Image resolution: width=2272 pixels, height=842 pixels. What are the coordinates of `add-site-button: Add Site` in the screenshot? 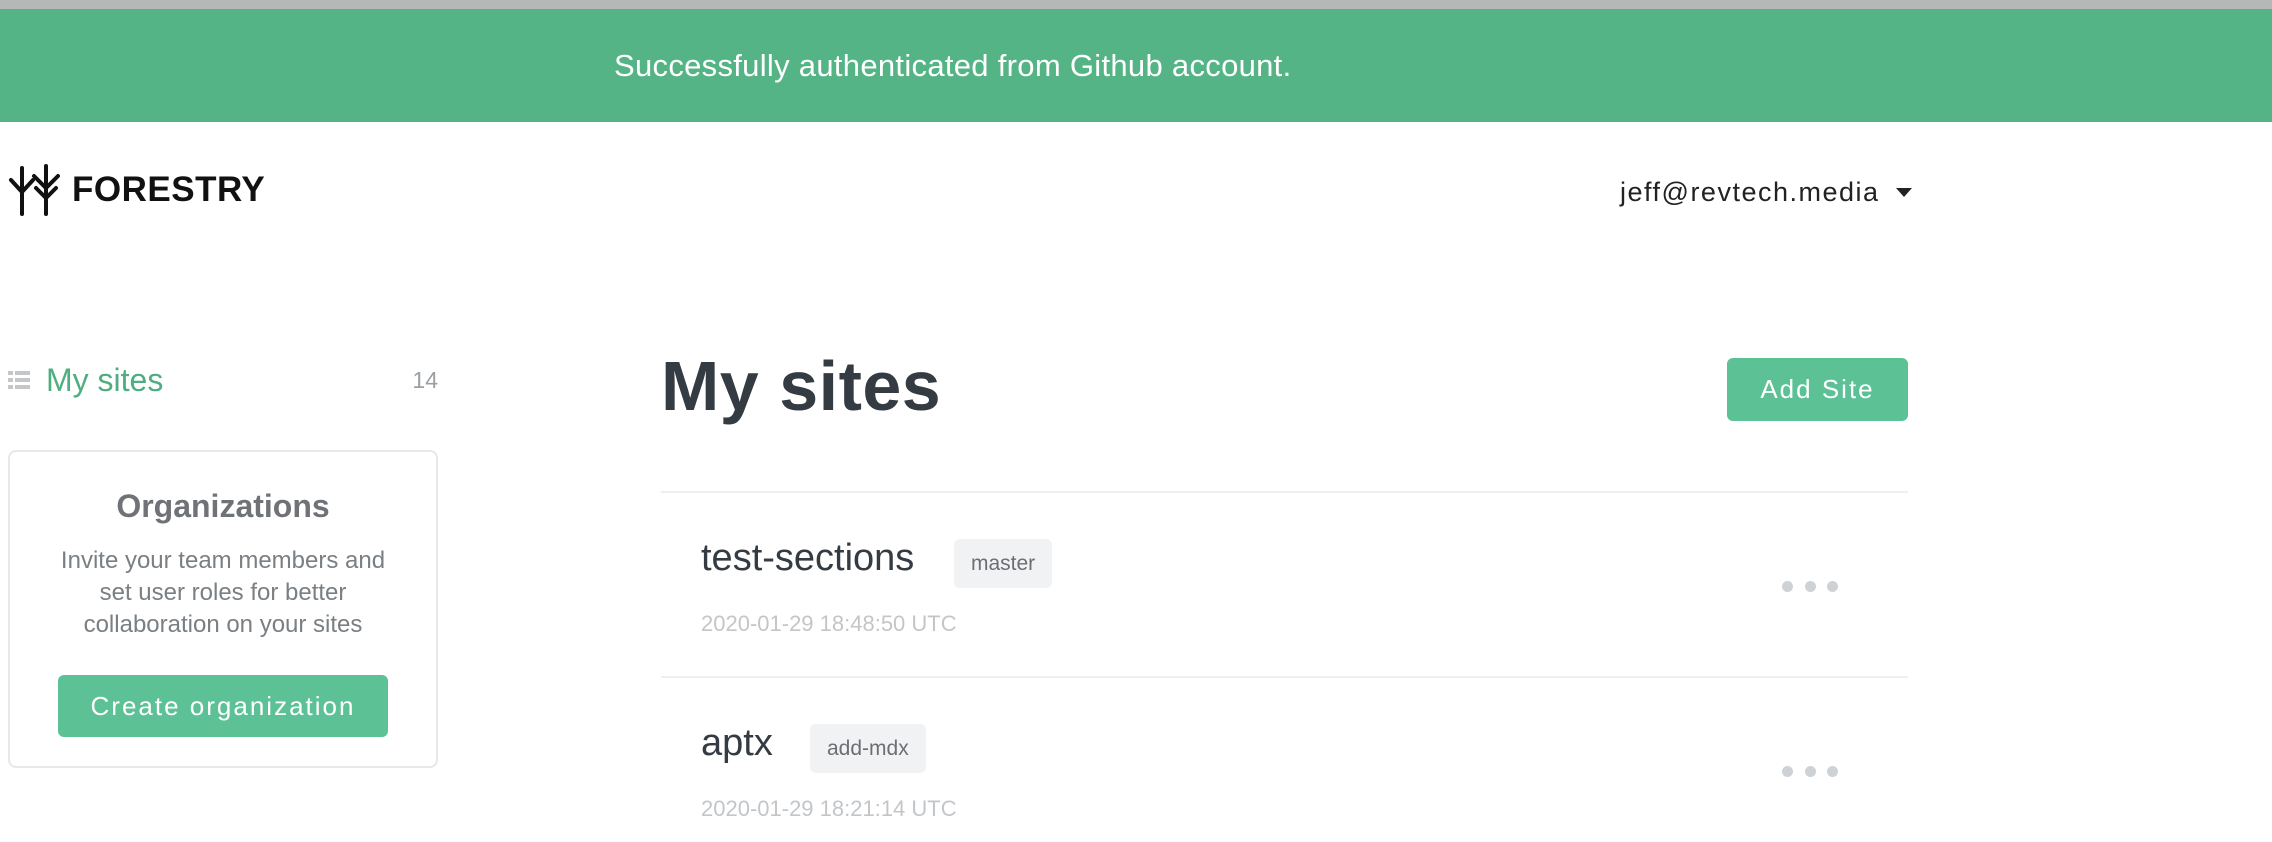 It's located at (1817, 389).